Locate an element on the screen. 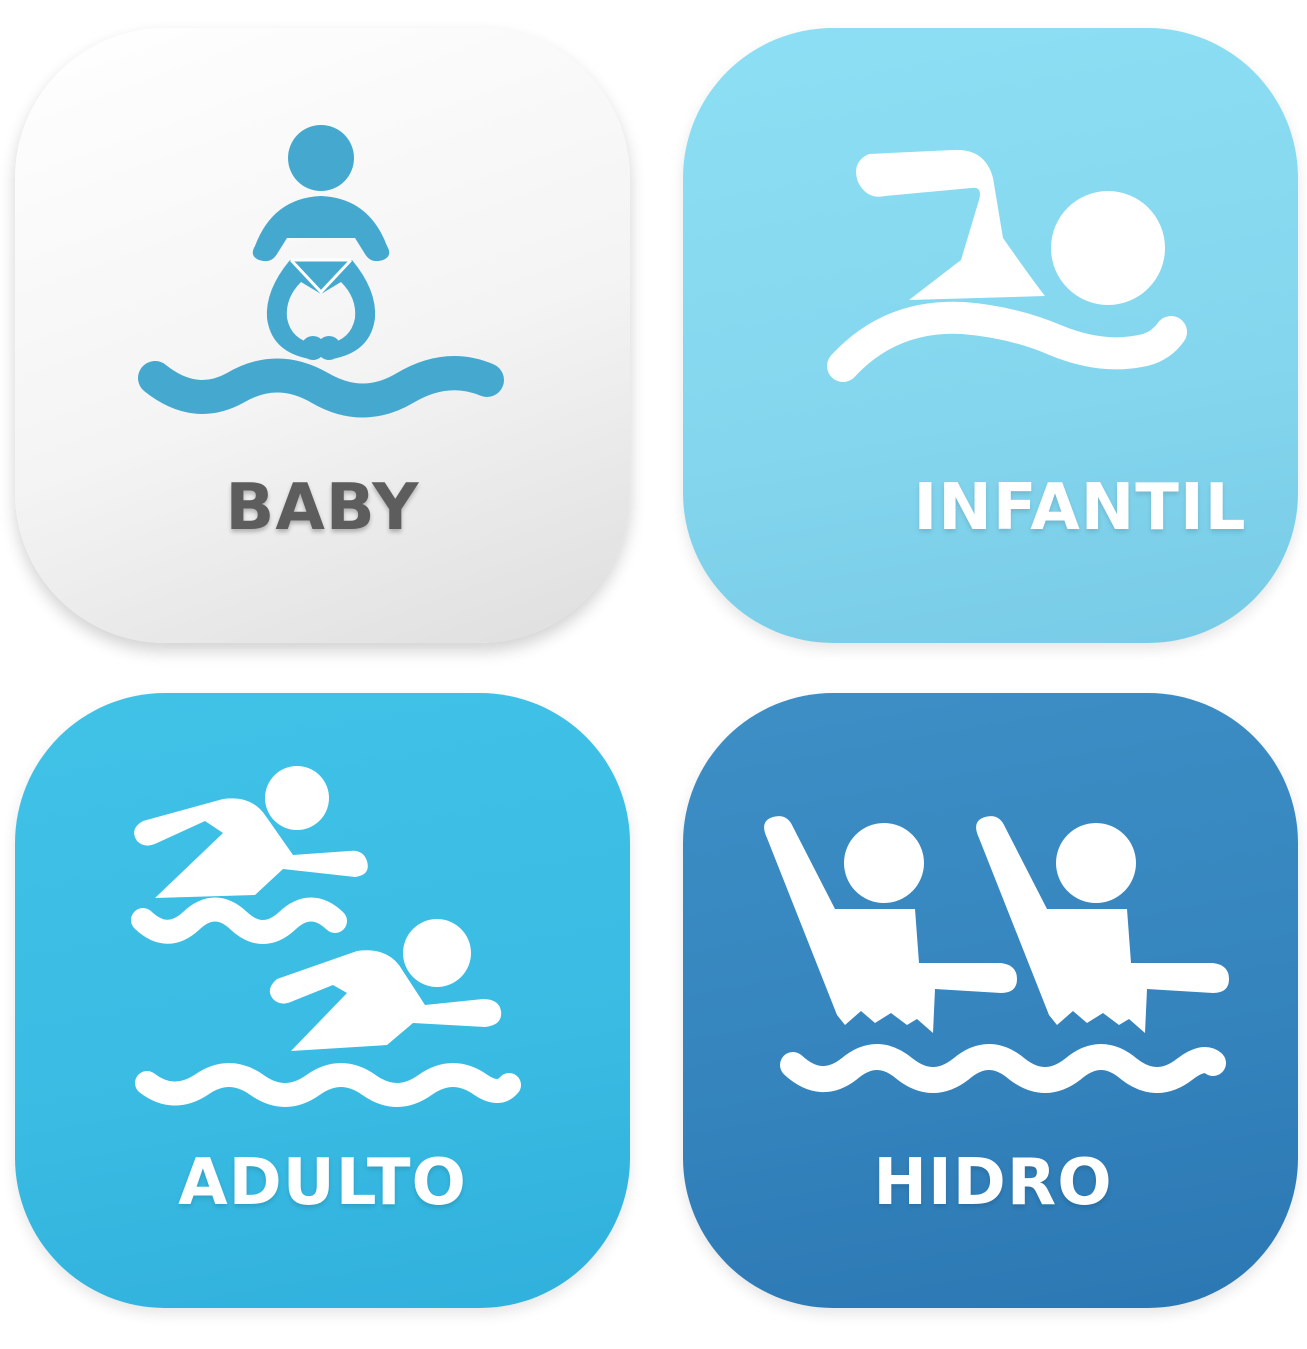 This screenshot has height=1349, width=1307. tile-label: INFANTIL is located at coordinates (1080, 508).